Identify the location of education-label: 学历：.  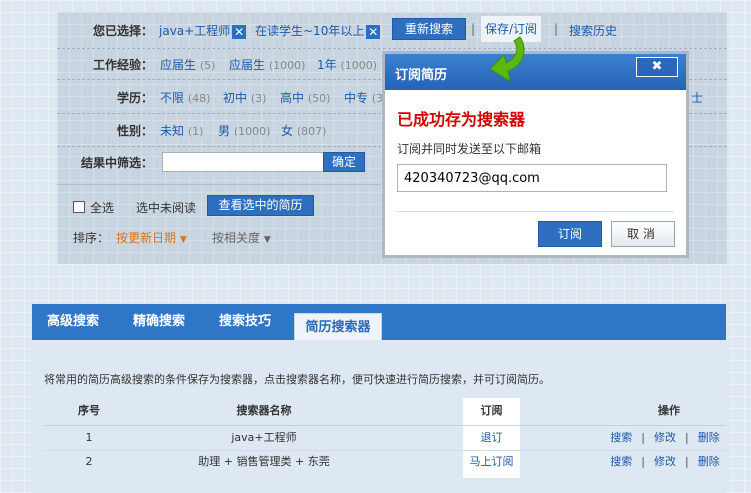
(134, 98).